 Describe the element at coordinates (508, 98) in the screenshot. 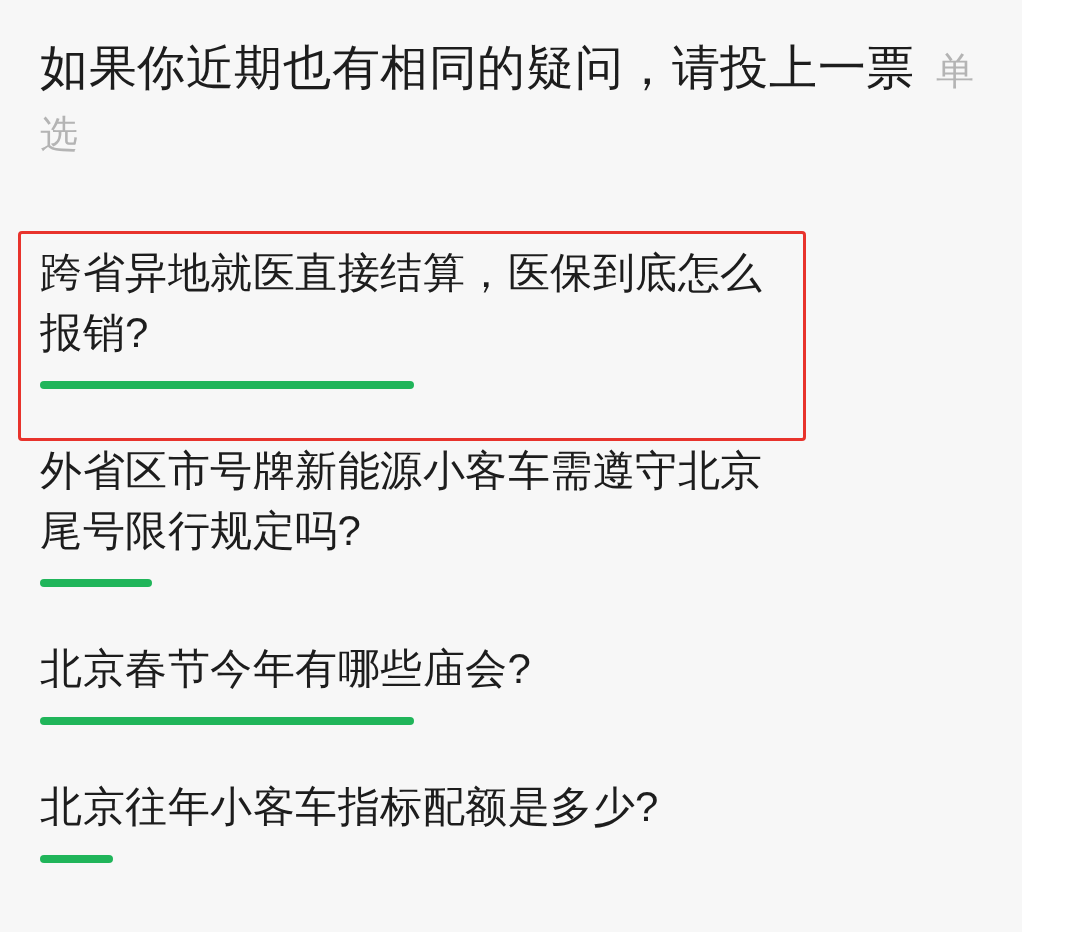

I see `poll-title: 如果你近期也有相同的疑问，请投上一票 单选` at that location.